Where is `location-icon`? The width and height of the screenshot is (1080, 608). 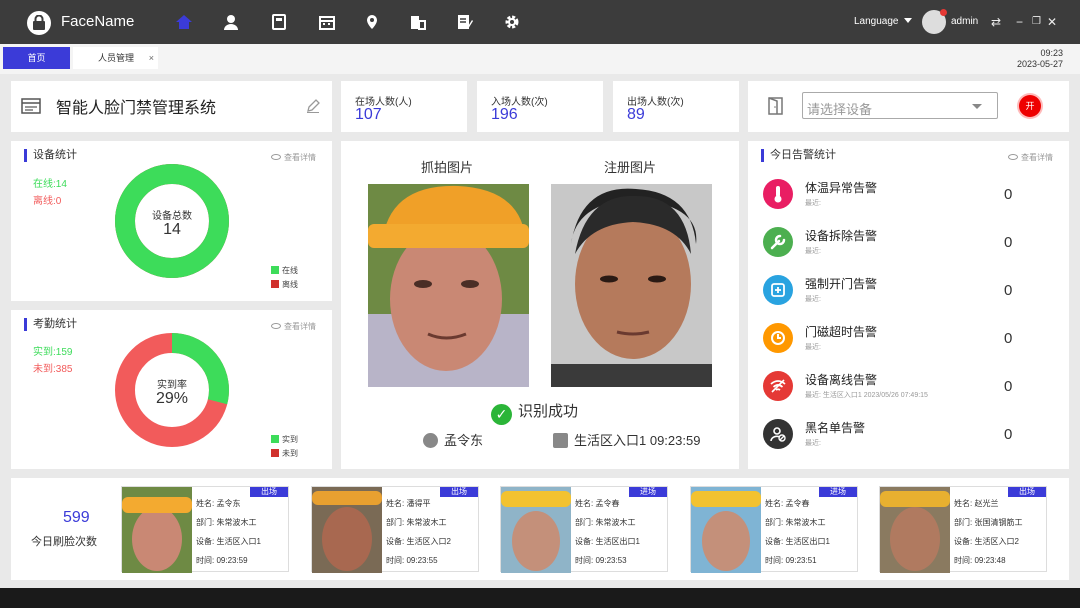 location-icon is located at coordinates (372, 22).